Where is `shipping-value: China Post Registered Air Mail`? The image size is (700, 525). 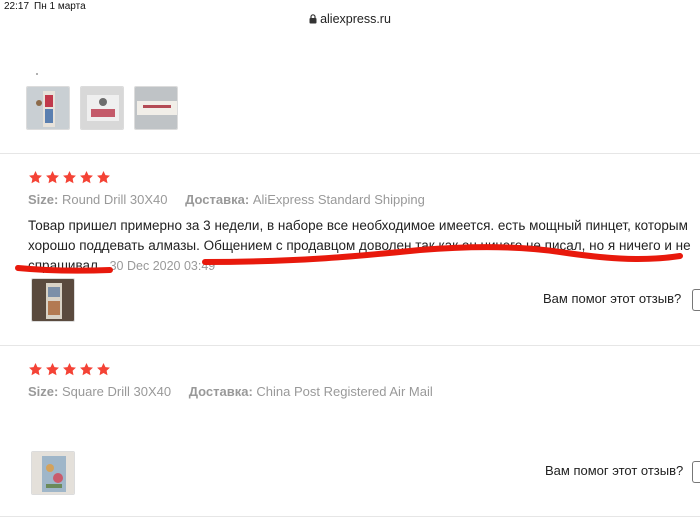
shipping-value: China Post Registered Air Mail is located at coordinates (344, 391).